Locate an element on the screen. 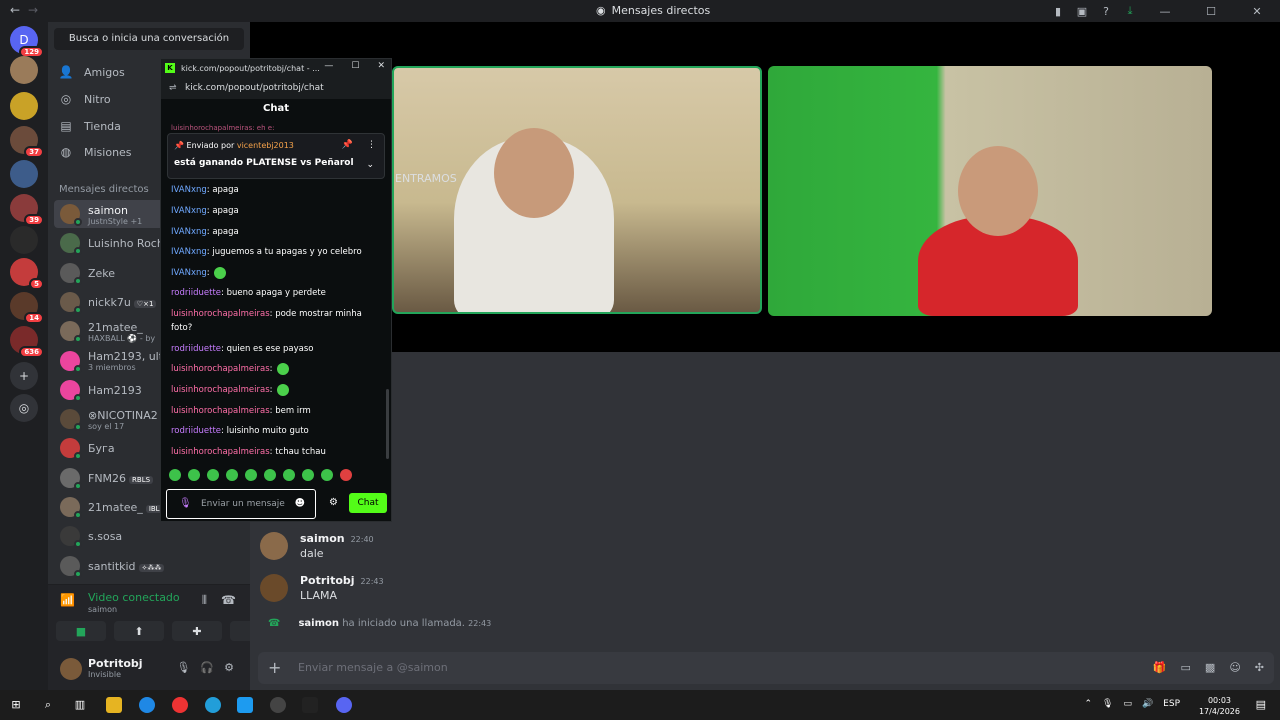 This screenshot has height=720, width=1280. nav-nitro: ◎ Nitro is located at coordinates (84, 99).